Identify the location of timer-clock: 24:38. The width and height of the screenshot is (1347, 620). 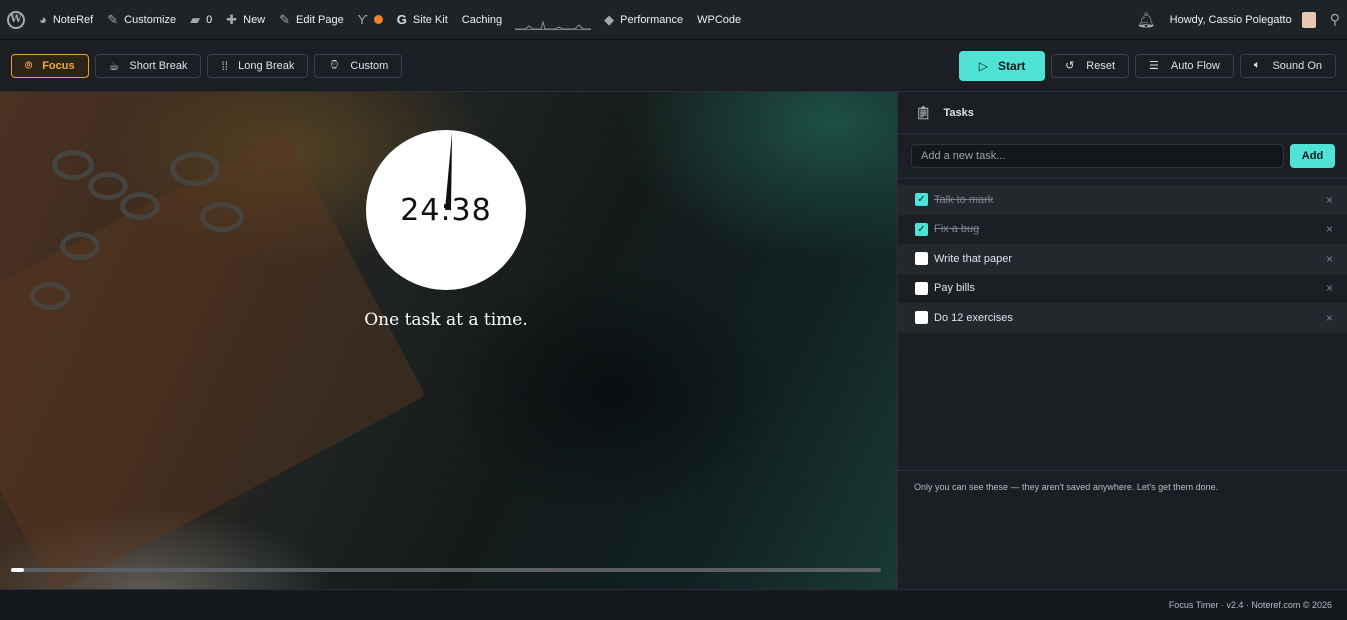
(446, 210).